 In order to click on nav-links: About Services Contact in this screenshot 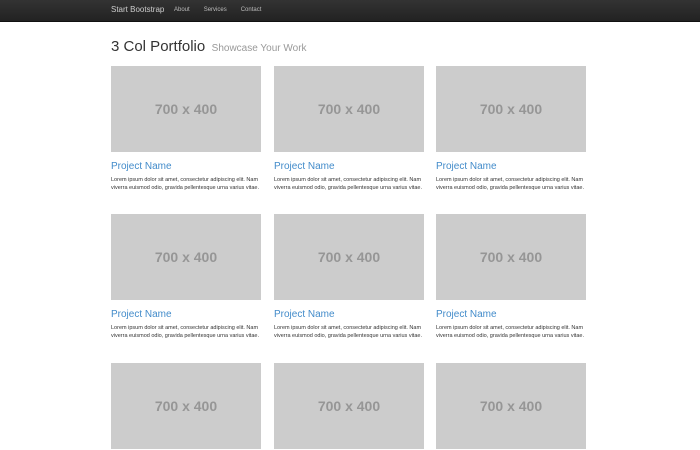, I will do `click(224, 10)`.